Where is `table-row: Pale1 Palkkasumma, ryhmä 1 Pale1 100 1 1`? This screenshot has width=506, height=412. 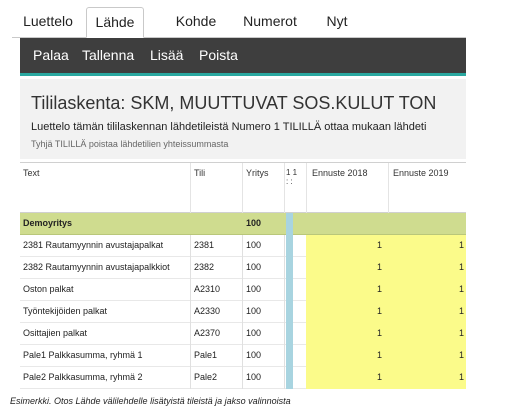 table-row: Pale1 Palkkasumma, ryhmä 1 Pale1 100 1 1 is located at coordinates (243, 356).